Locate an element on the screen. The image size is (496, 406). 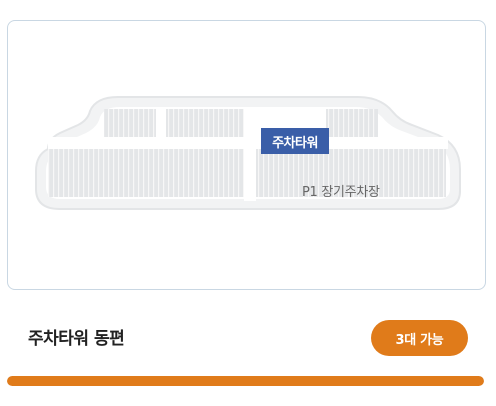
occupancy-bar is located at coordinates (245, 381).